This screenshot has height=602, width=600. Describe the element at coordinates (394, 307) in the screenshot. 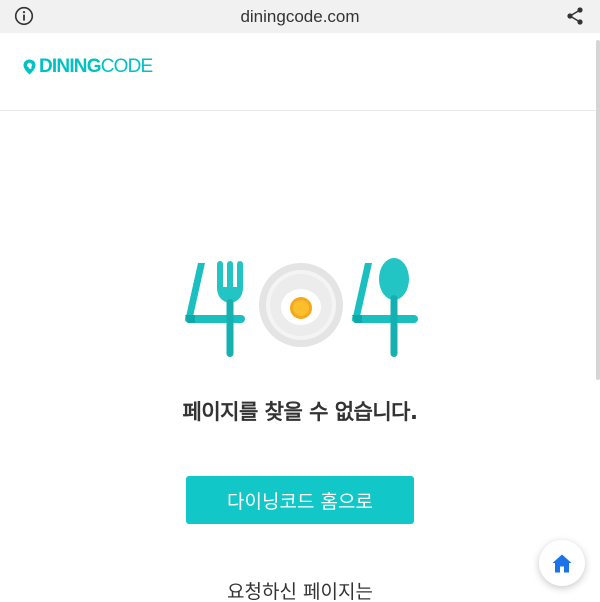

I see `spoon-icon` at that location.